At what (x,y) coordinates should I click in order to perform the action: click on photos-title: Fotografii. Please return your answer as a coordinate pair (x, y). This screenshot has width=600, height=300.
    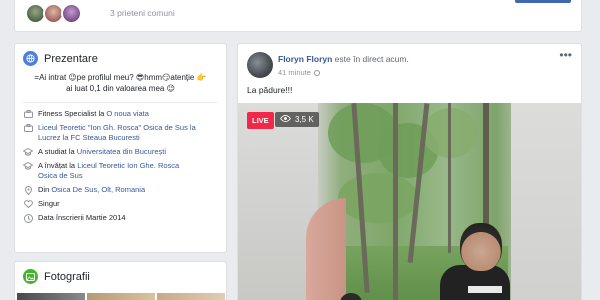
    Looking at the image, I should click on (67, 277).